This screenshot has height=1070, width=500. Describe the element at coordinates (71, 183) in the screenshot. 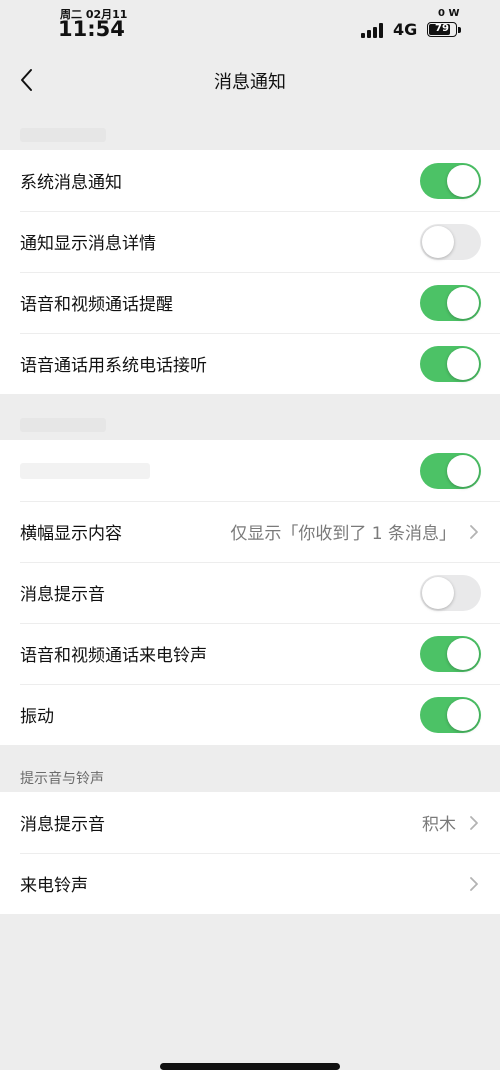

I see `row-label: 系统消息通知` at that location.